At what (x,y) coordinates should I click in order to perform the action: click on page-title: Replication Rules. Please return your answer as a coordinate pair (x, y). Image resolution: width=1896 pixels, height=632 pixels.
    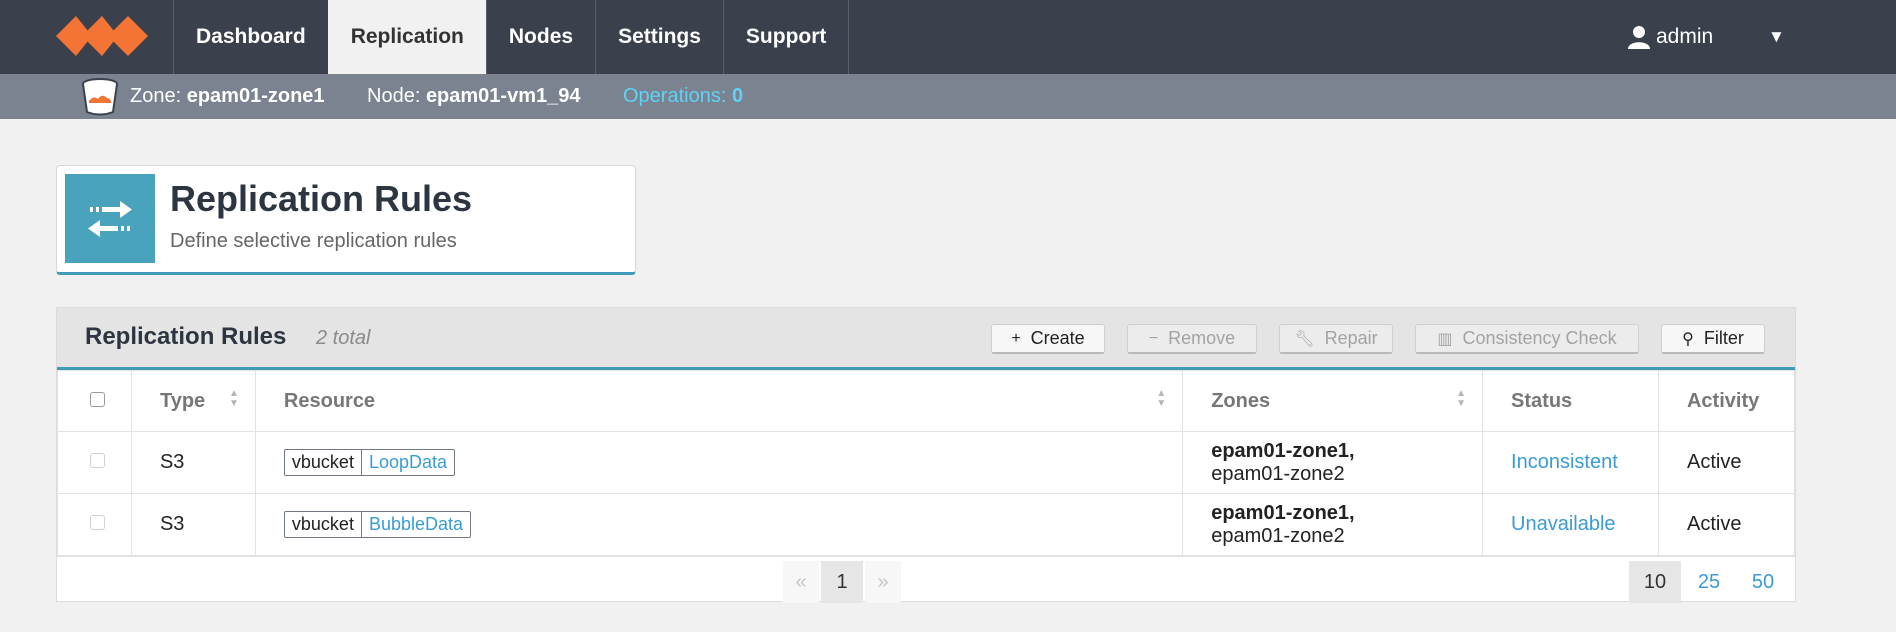
    Looking at the image, I should click on (321, 198).